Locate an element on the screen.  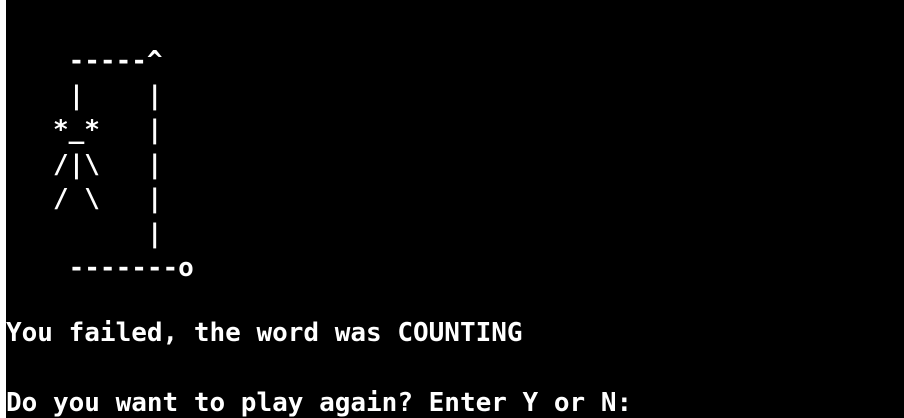
input-cursor is located at coordinates (639, 402).